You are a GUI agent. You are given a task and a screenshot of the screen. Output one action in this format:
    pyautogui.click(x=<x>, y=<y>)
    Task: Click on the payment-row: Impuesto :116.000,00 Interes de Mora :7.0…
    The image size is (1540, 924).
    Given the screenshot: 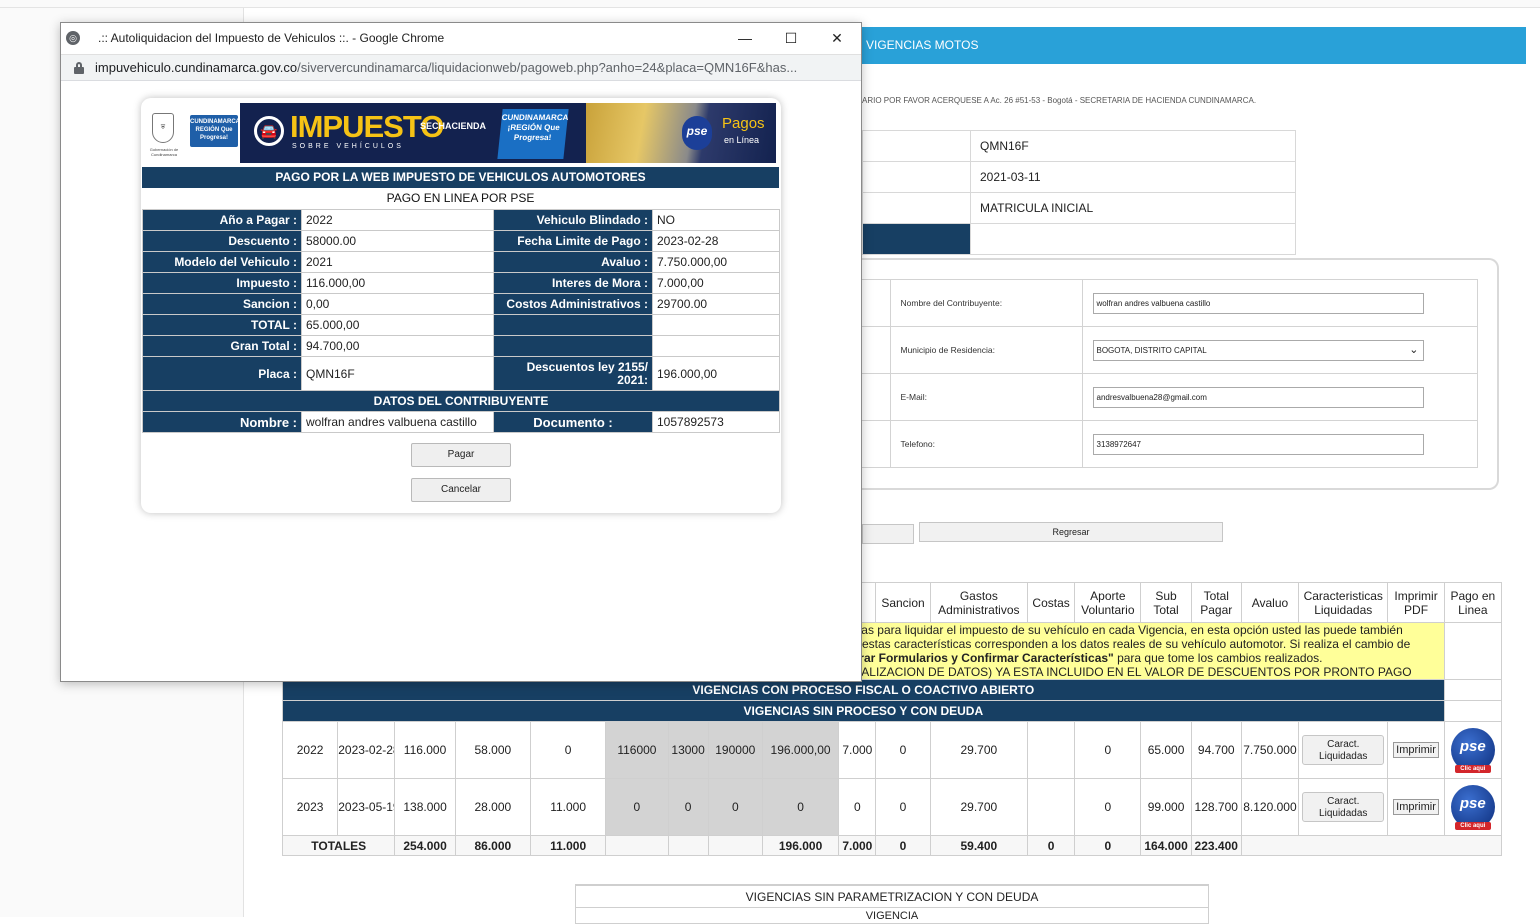 What is the action you would take?
    pyautogui.click(x=461, y=283)
    